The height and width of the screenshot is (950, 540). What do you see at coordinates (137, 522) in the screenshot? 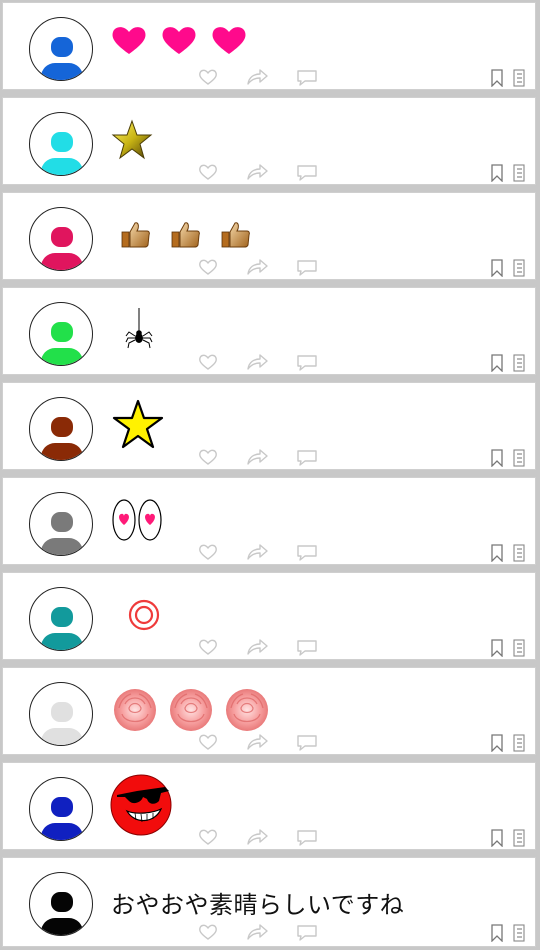
I see `heart-eyes-icon` at bounding box center [137, 522].